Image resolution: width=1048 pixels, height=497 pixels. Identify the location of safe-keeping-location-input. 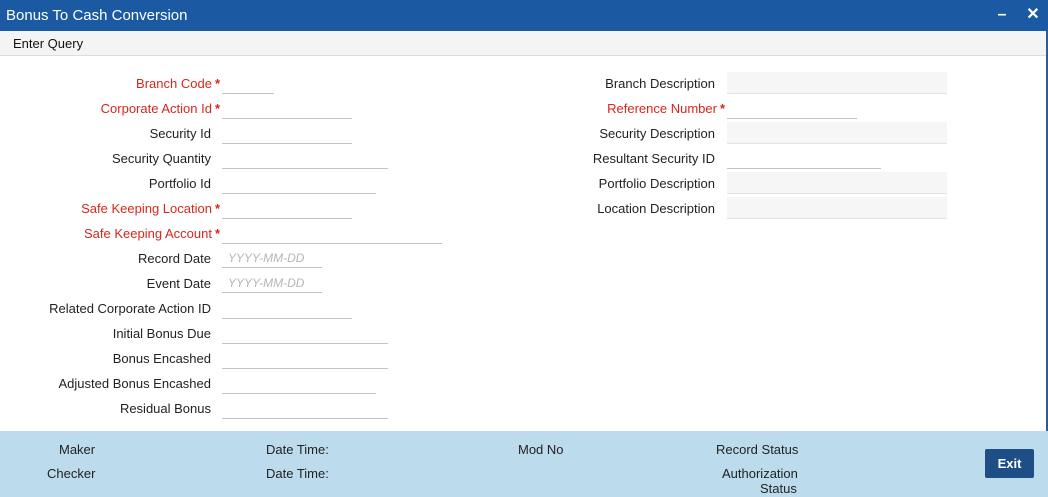
(287, 209).